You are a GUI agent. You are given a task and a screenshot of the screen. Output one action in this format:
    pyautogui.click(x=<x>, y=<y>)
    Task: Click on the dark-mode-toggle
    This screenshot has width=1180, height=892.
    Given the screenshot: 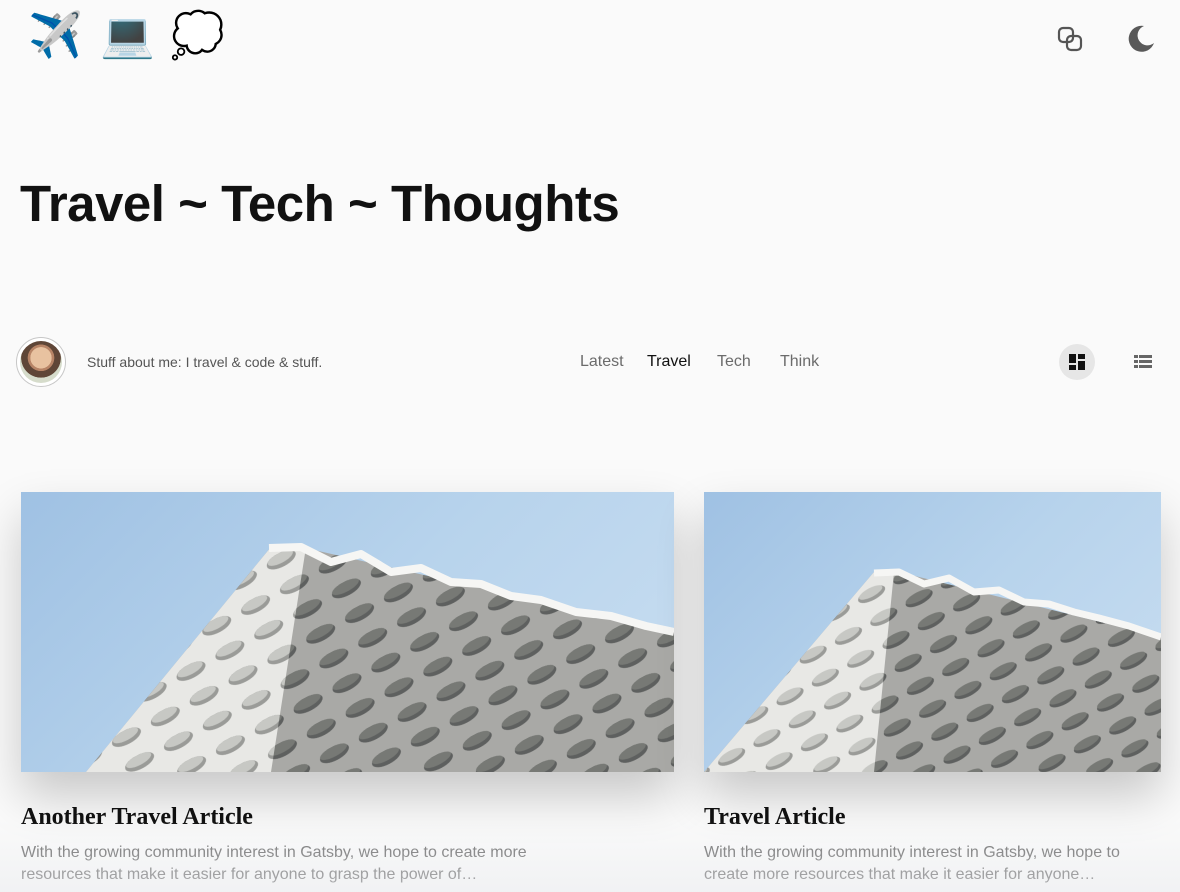 What is the action you would take?
    pyautogui.click(x=1141, y=38)
    